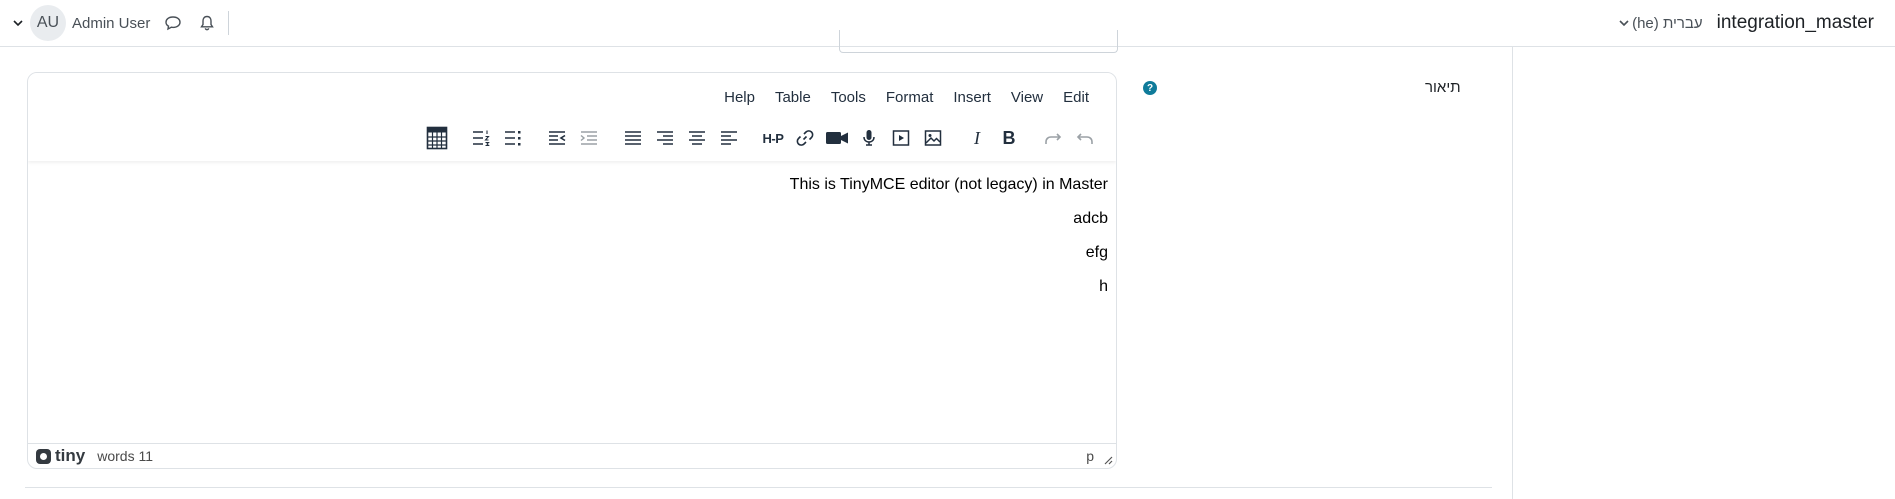 The image size is (1895, 499). What do you see at coordinates (207, 23) in the screenshot?
I see `notifications-bell-icon` at bounding box center [207, 23].